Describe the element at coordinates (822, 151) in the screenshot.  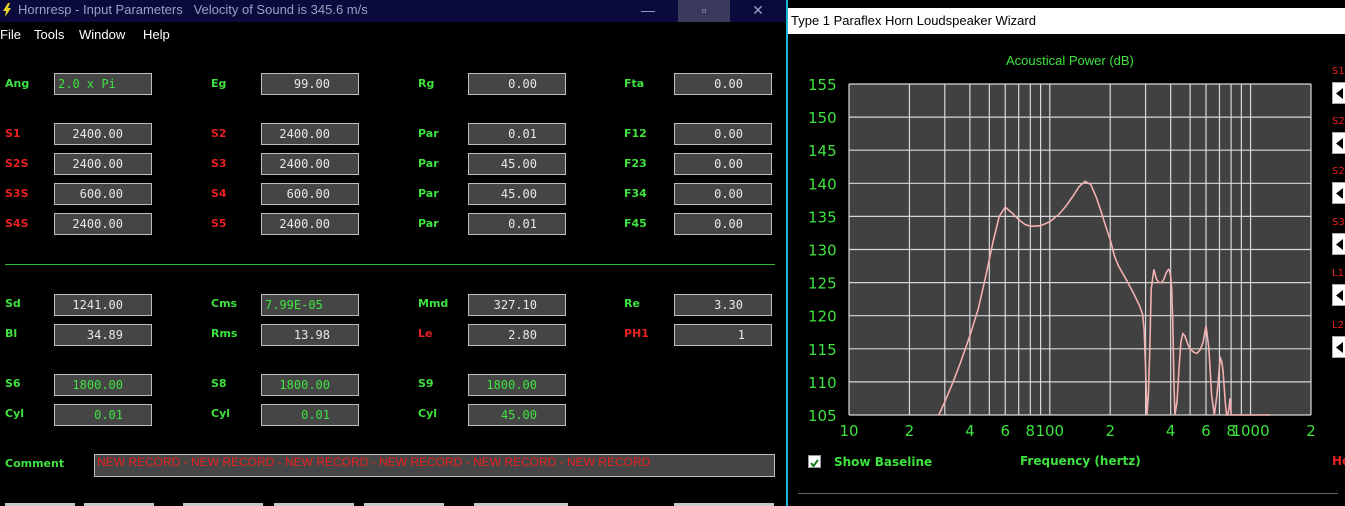
I see `y-tick-label: 145` at that location.